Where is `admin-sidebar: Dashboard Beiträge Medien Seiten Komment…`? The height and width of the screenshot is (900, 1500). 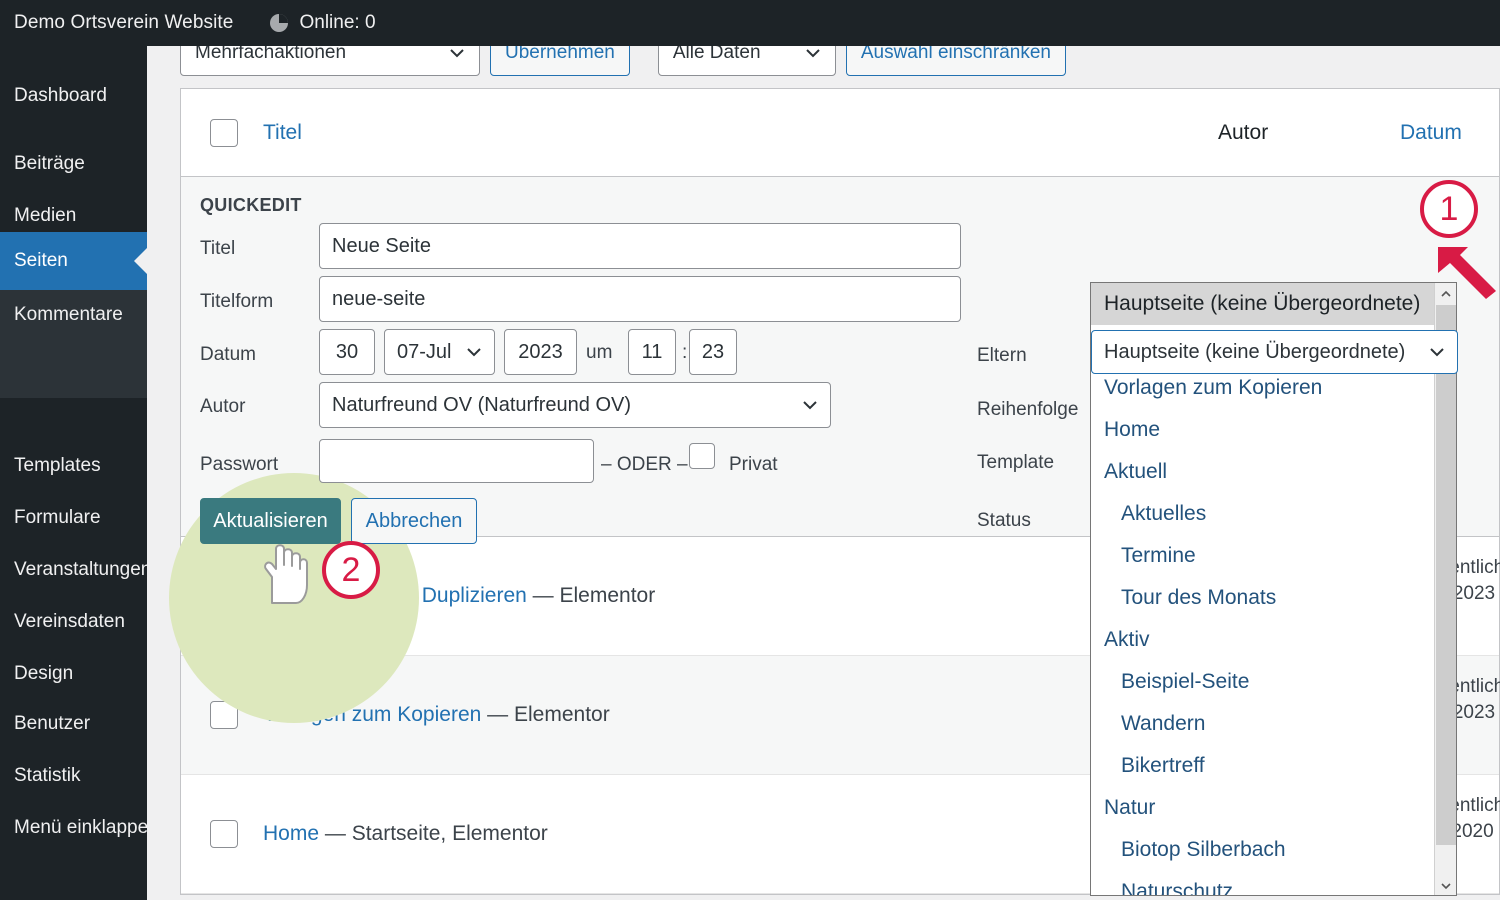
admin-sidebar: Dashboard Beiträge Medien Seiten Komment… is located at coordinates (79, 473).